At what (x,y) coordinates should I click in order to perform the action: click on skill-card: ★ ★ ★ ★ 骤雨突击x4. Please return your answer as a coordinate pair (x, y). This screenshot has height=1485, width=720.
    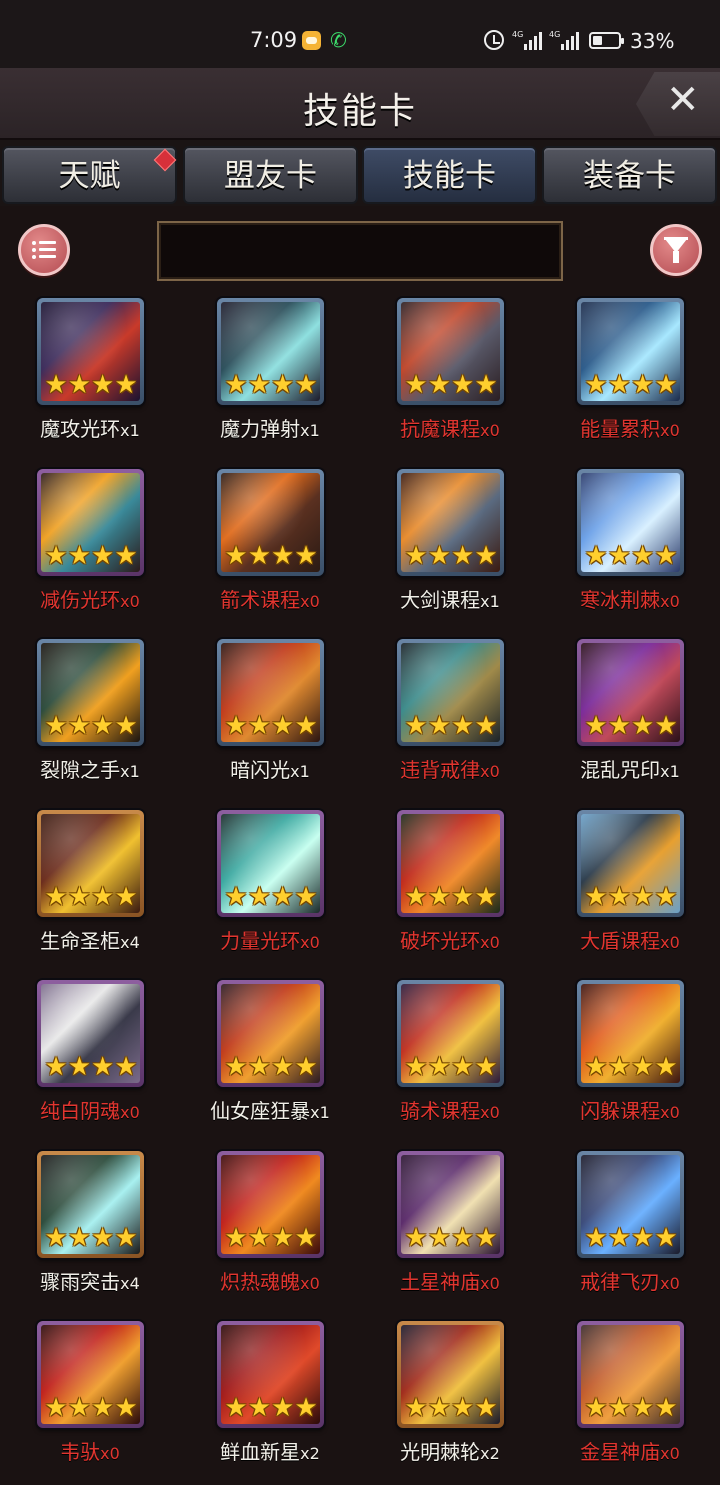
    Looking at the image, I should click on (90, 1228).